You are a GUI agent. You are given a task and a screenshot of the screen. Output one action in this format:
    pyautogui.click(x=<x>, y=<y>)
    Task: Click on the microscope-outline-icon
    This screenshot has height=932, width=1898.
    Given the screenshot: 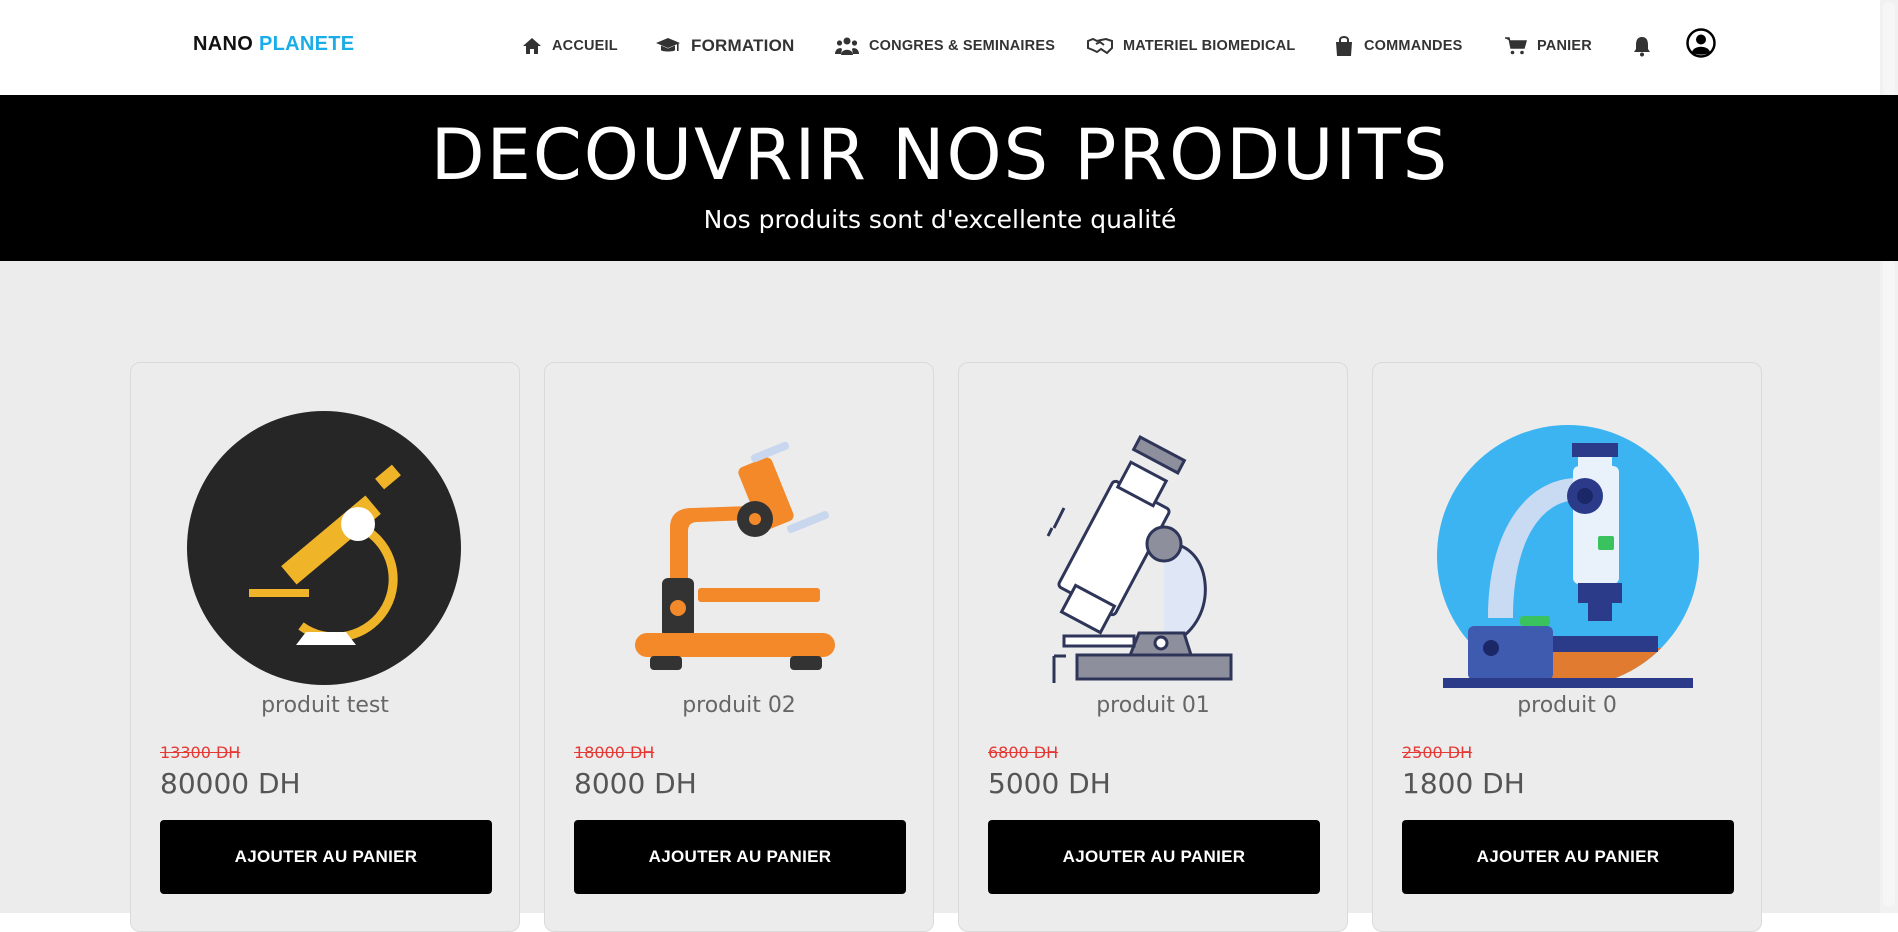 What is the action you would take?
    pyautogui.click(x=1139, y=559)
    